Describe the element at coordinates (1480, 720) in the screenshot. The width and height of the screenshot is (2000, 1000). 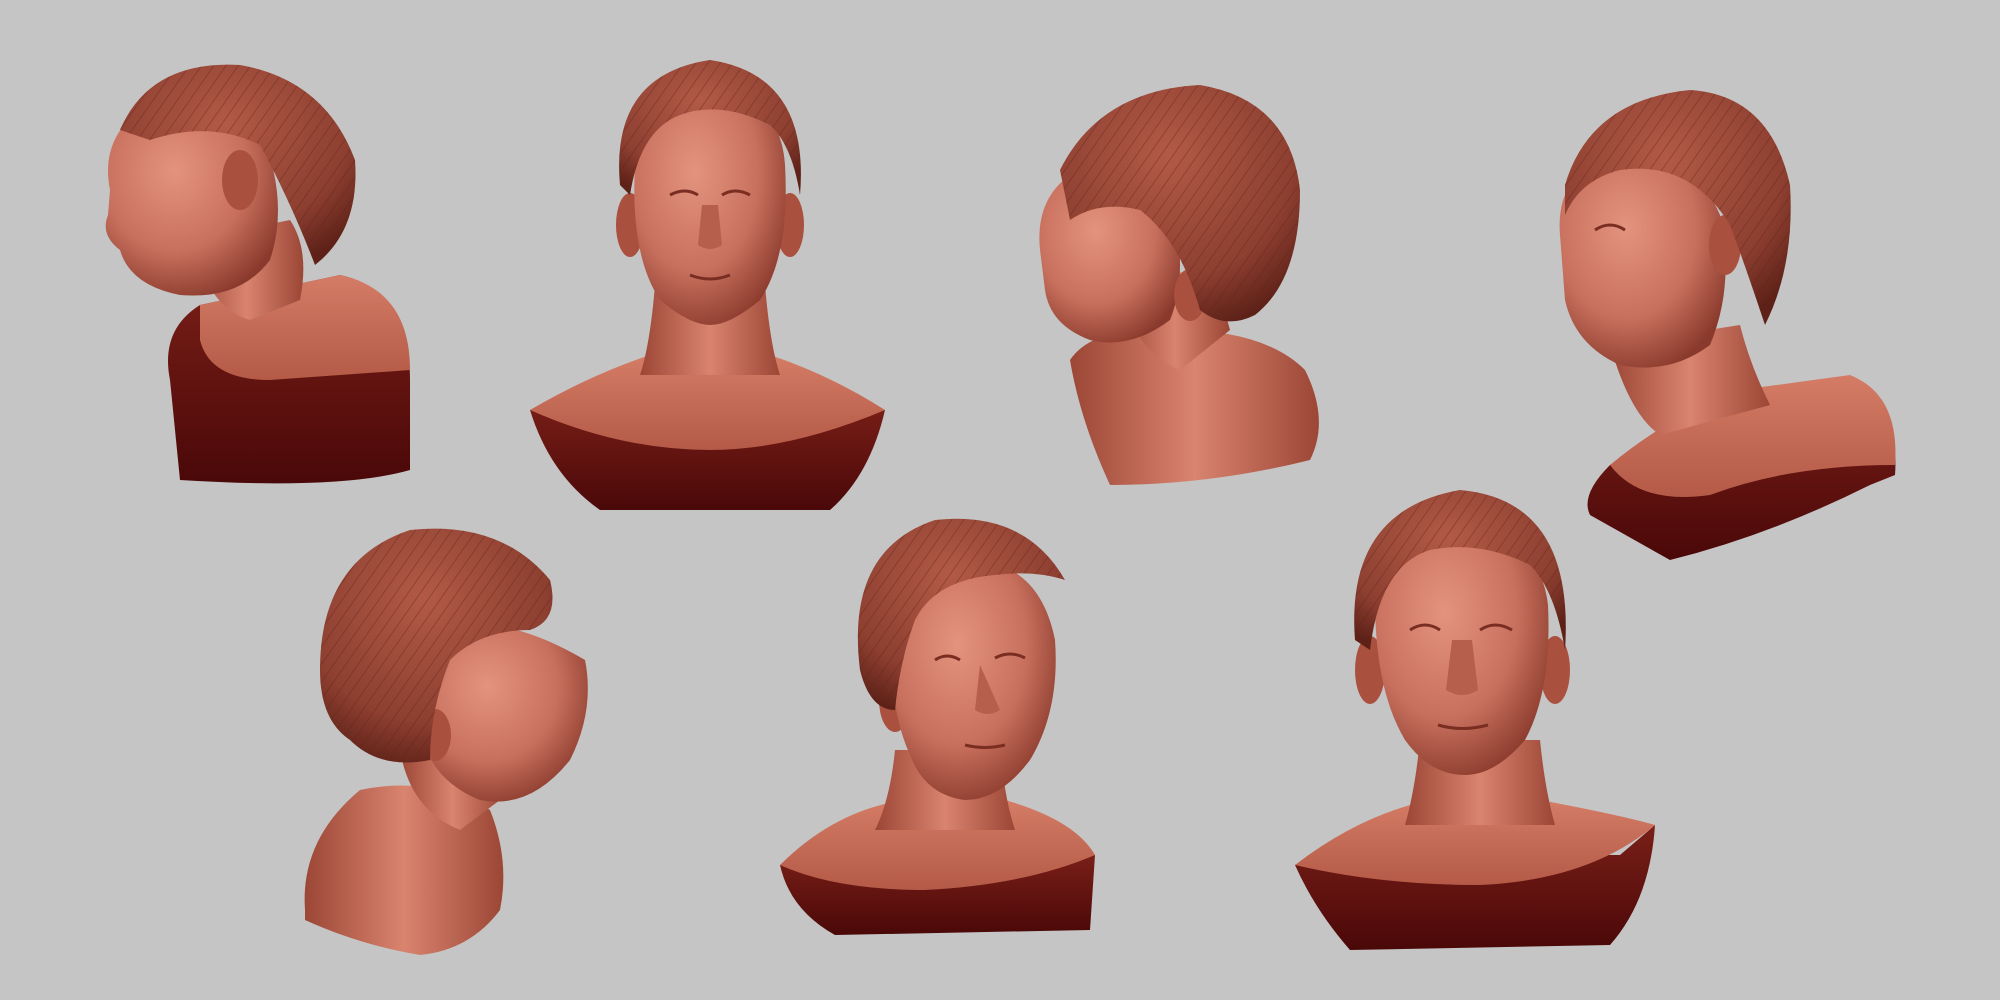
I see `bust-front` at that location.